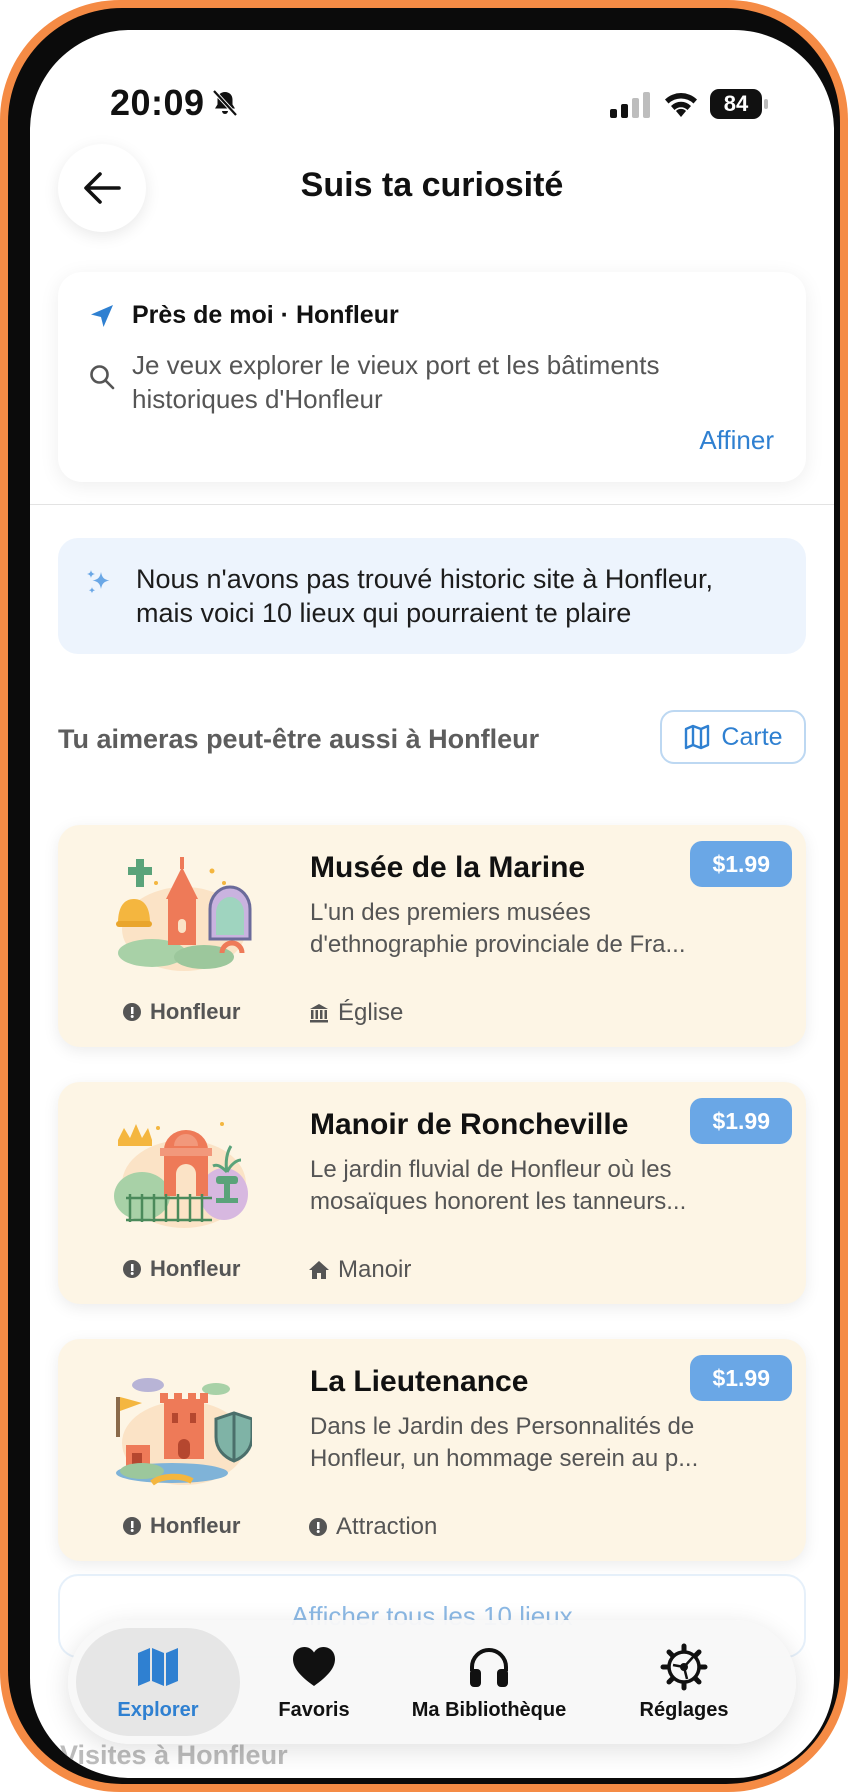  I want to click on gear-icon, so click(684, 1666).